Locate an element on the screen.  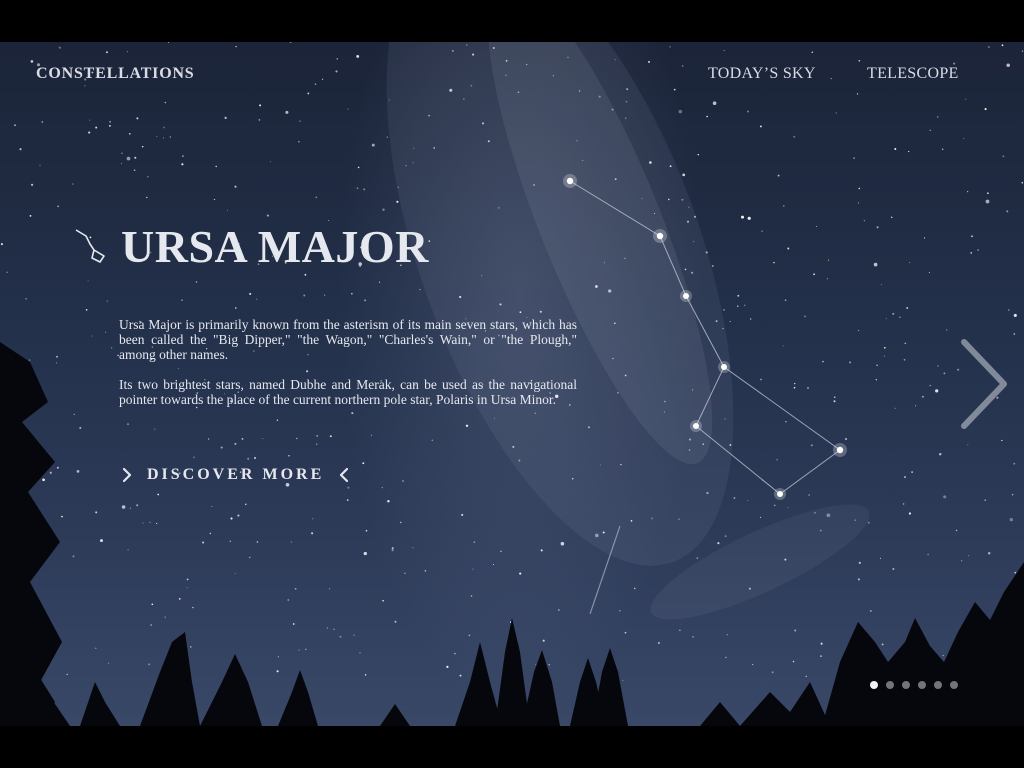
next-slide-chevron-right-icon is located at coordinates (984, 384).